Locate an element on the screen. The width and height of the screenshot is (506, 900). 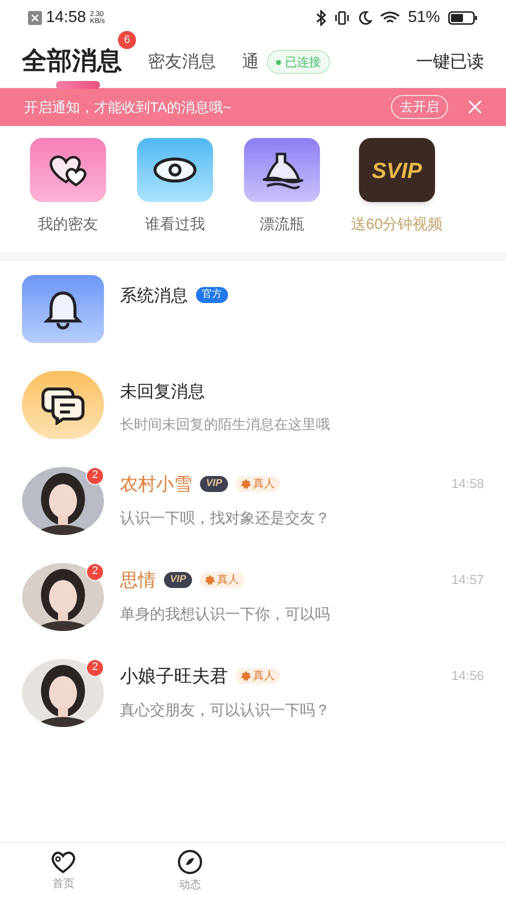
bell-icon is located at coordinates (63, 308).